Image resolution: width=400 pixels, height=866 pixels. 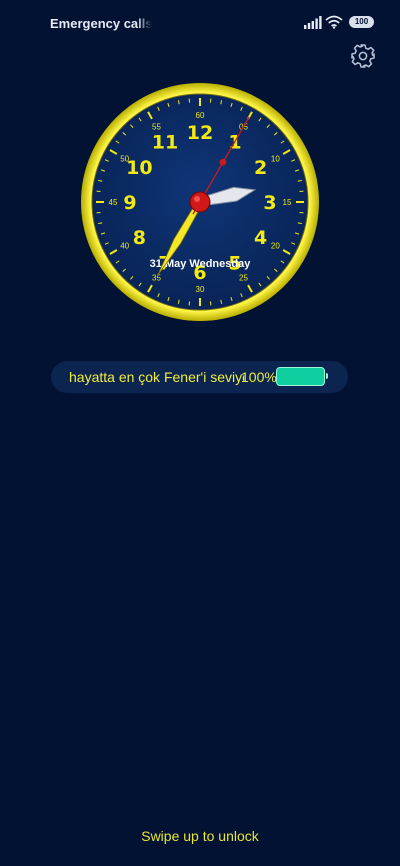 What do you see at coordinates (334, 22) in the screenshot?
I see `wifi-icon` at bounding box center [334, 22].